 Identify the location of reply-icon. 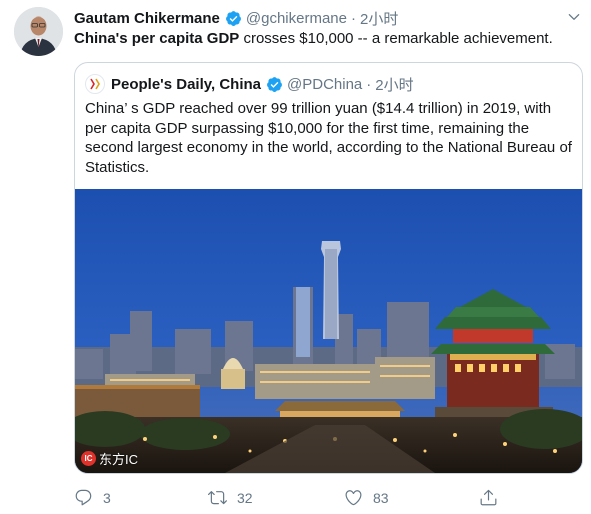
(83, 497).